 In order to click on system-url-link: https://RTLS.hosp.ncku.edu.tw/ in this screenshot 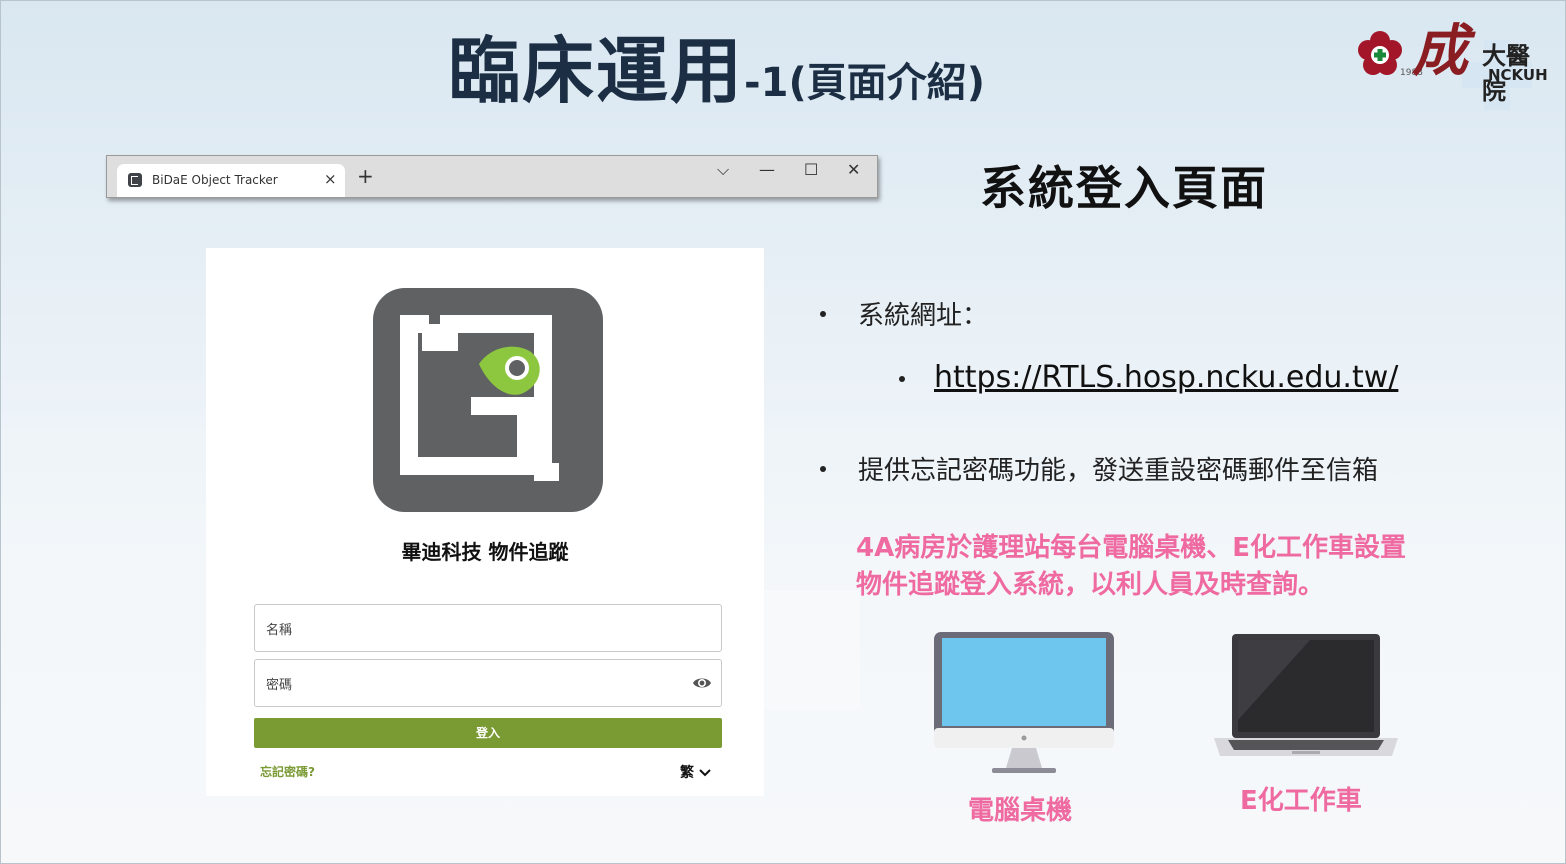, I will do `click(1166, 377)`.